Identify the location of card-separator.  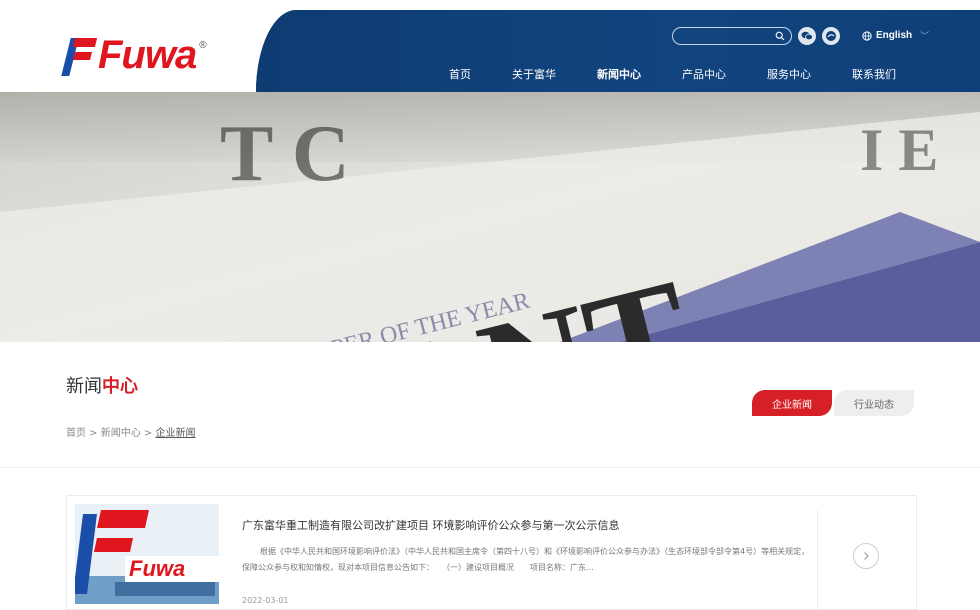
(817, 560).